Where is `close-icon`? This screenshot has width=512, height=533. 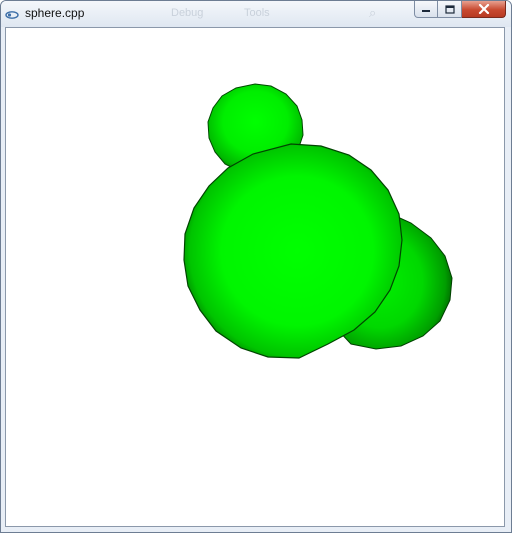 close-icon is located at coordinates (483, 9).